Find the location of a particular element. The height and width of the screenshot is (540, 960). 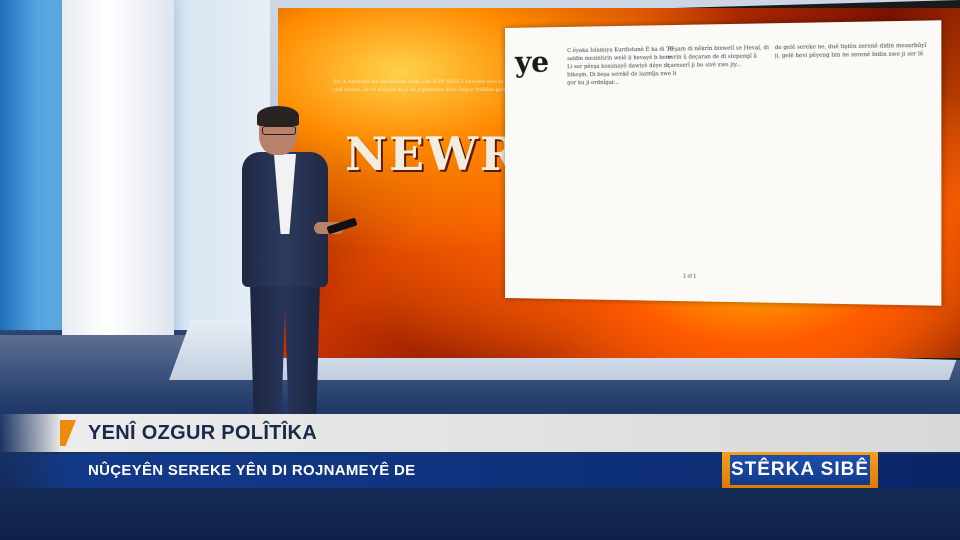

lower-third-subline: NÛÇEYÊN SEREKE YÊN DI ROJNAMEYÊ DE is located at coordinates (252, 470).